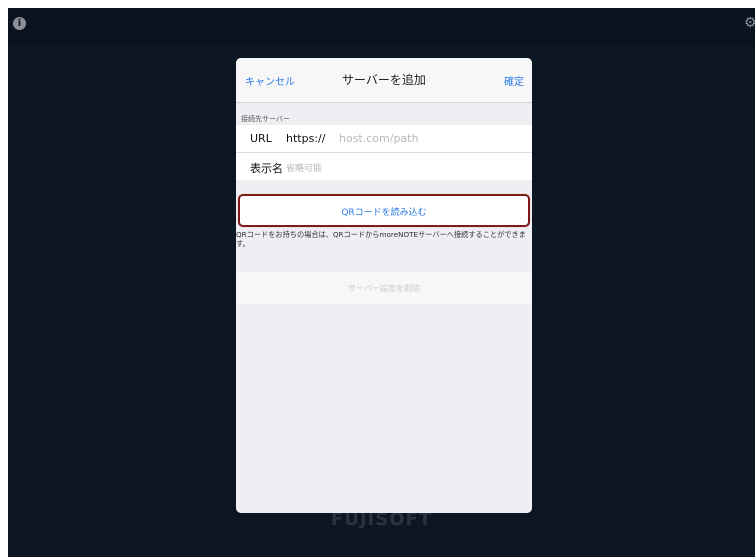 This screenshot has height=557, width=755. I want to click on dialog-title: サーバーを追加, so click(384, 80).